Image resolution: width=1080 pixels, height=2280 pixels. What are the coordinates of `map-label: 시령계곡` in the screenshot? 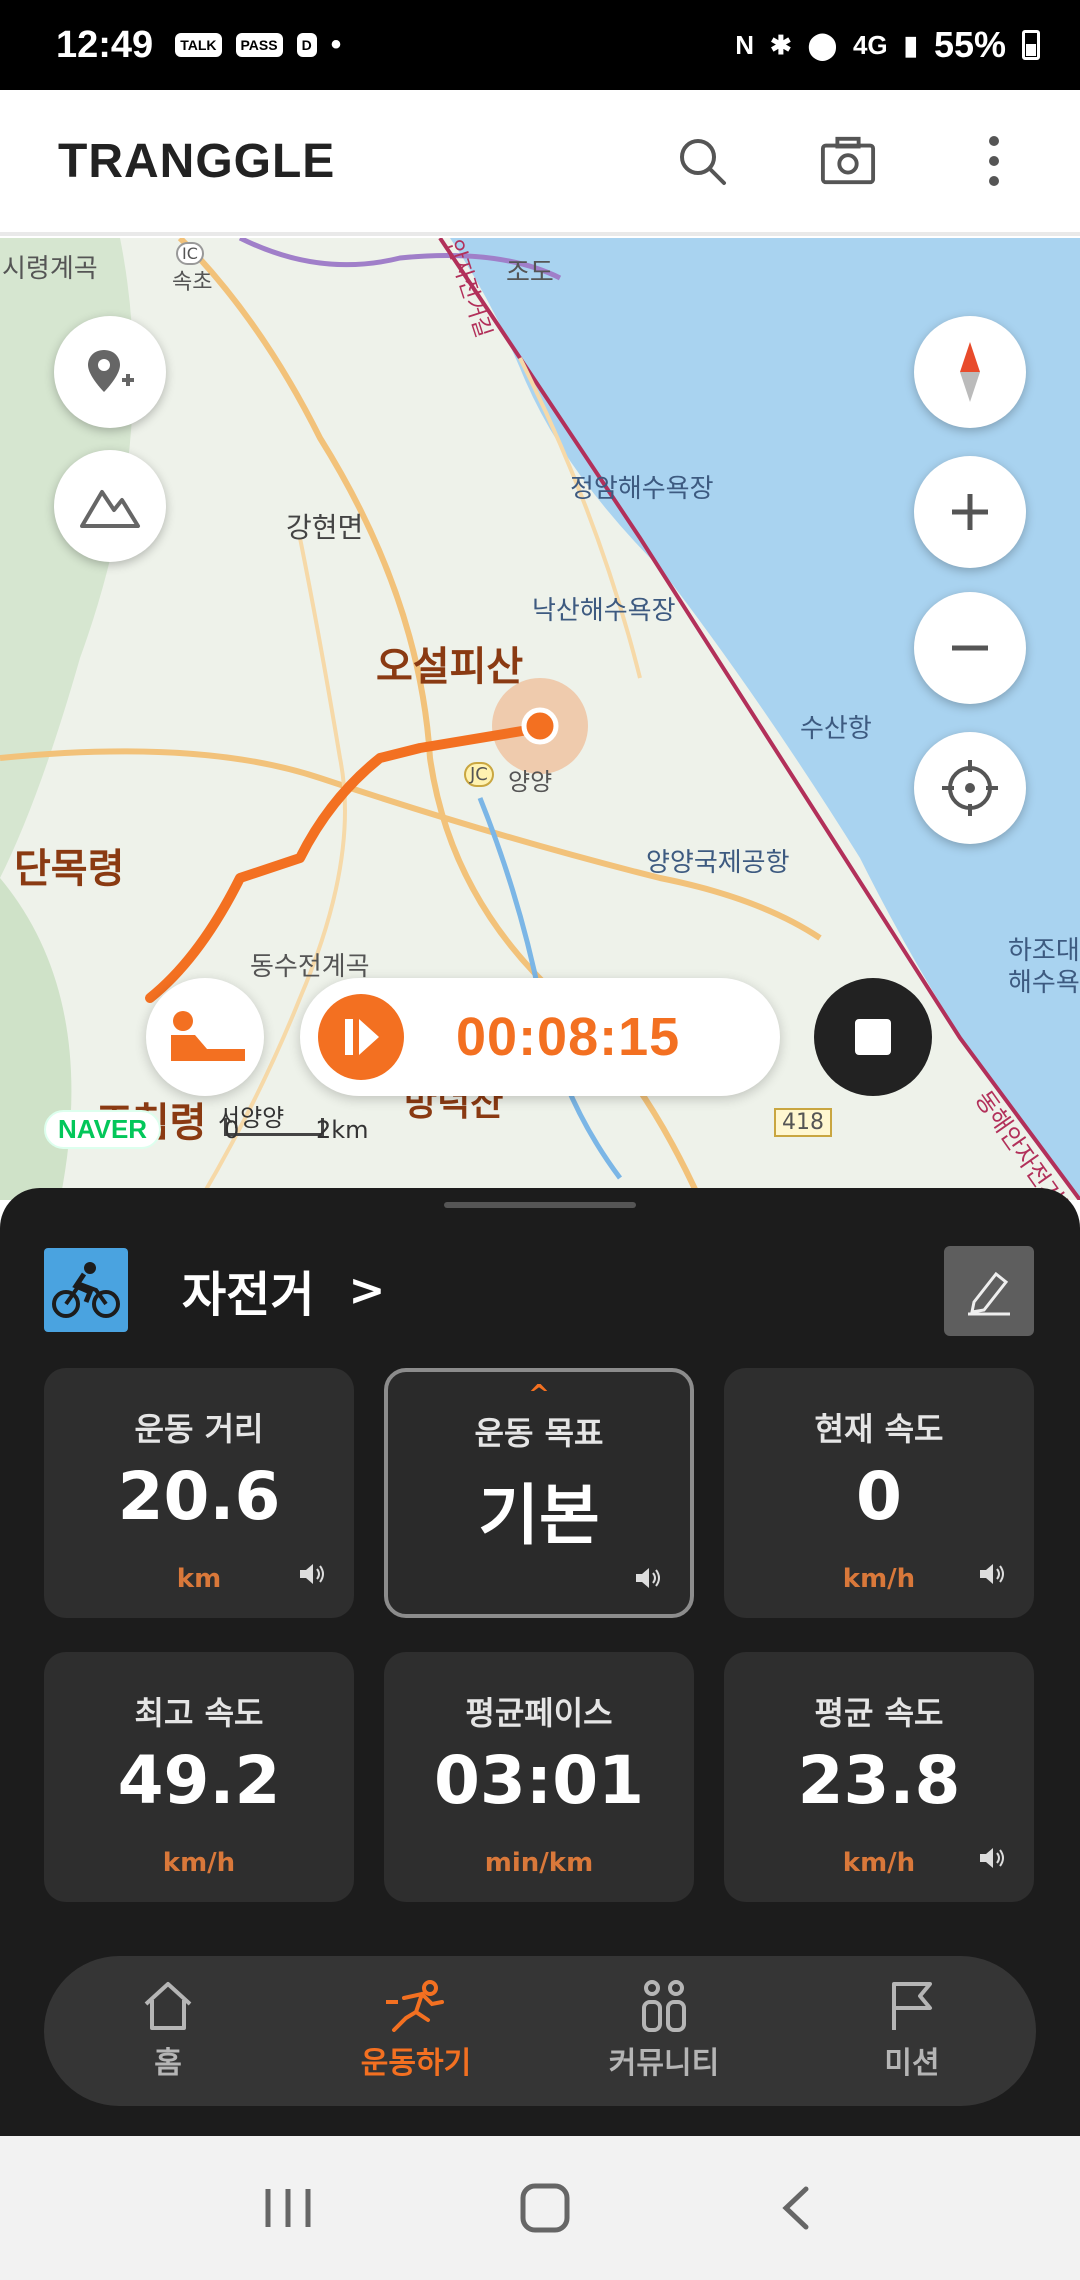 It's located at (50, 269).